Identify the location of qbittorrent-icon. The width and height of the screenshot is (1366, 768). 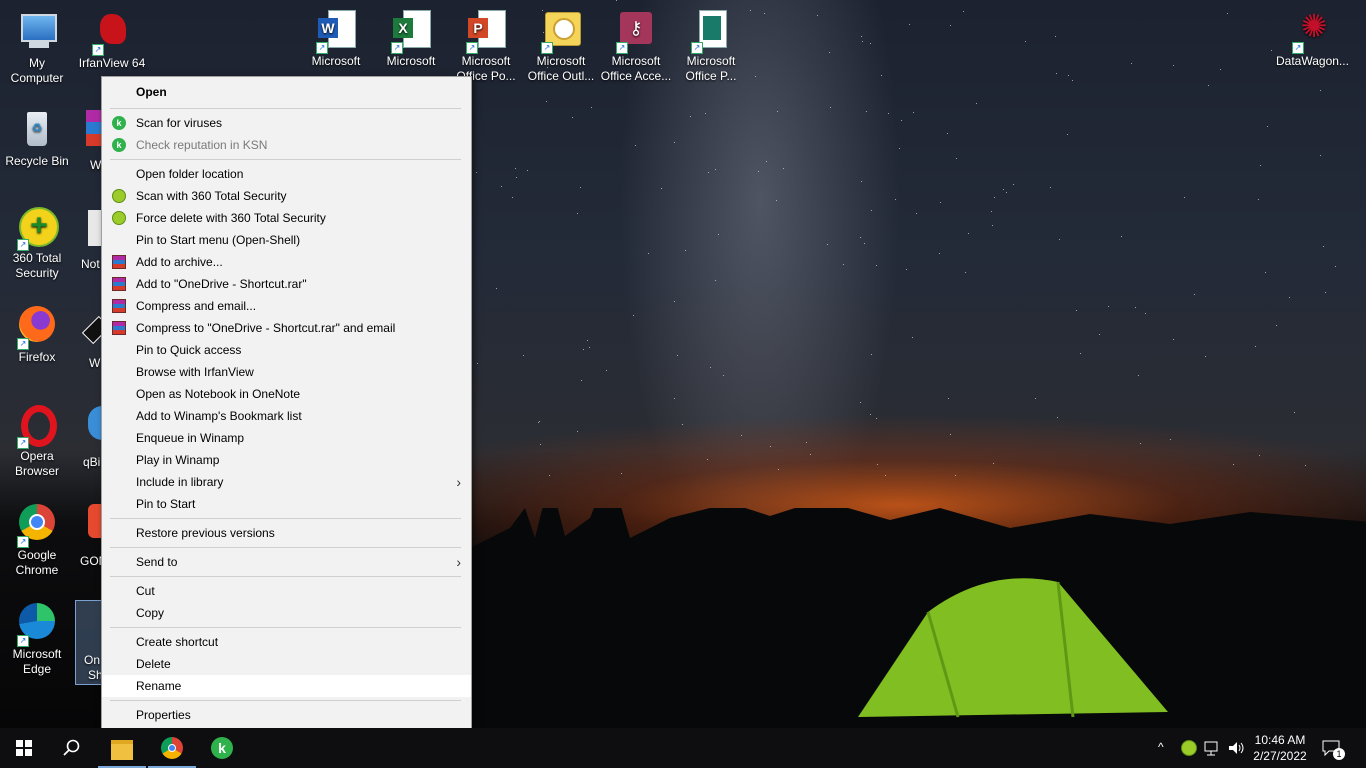
(95, 423).